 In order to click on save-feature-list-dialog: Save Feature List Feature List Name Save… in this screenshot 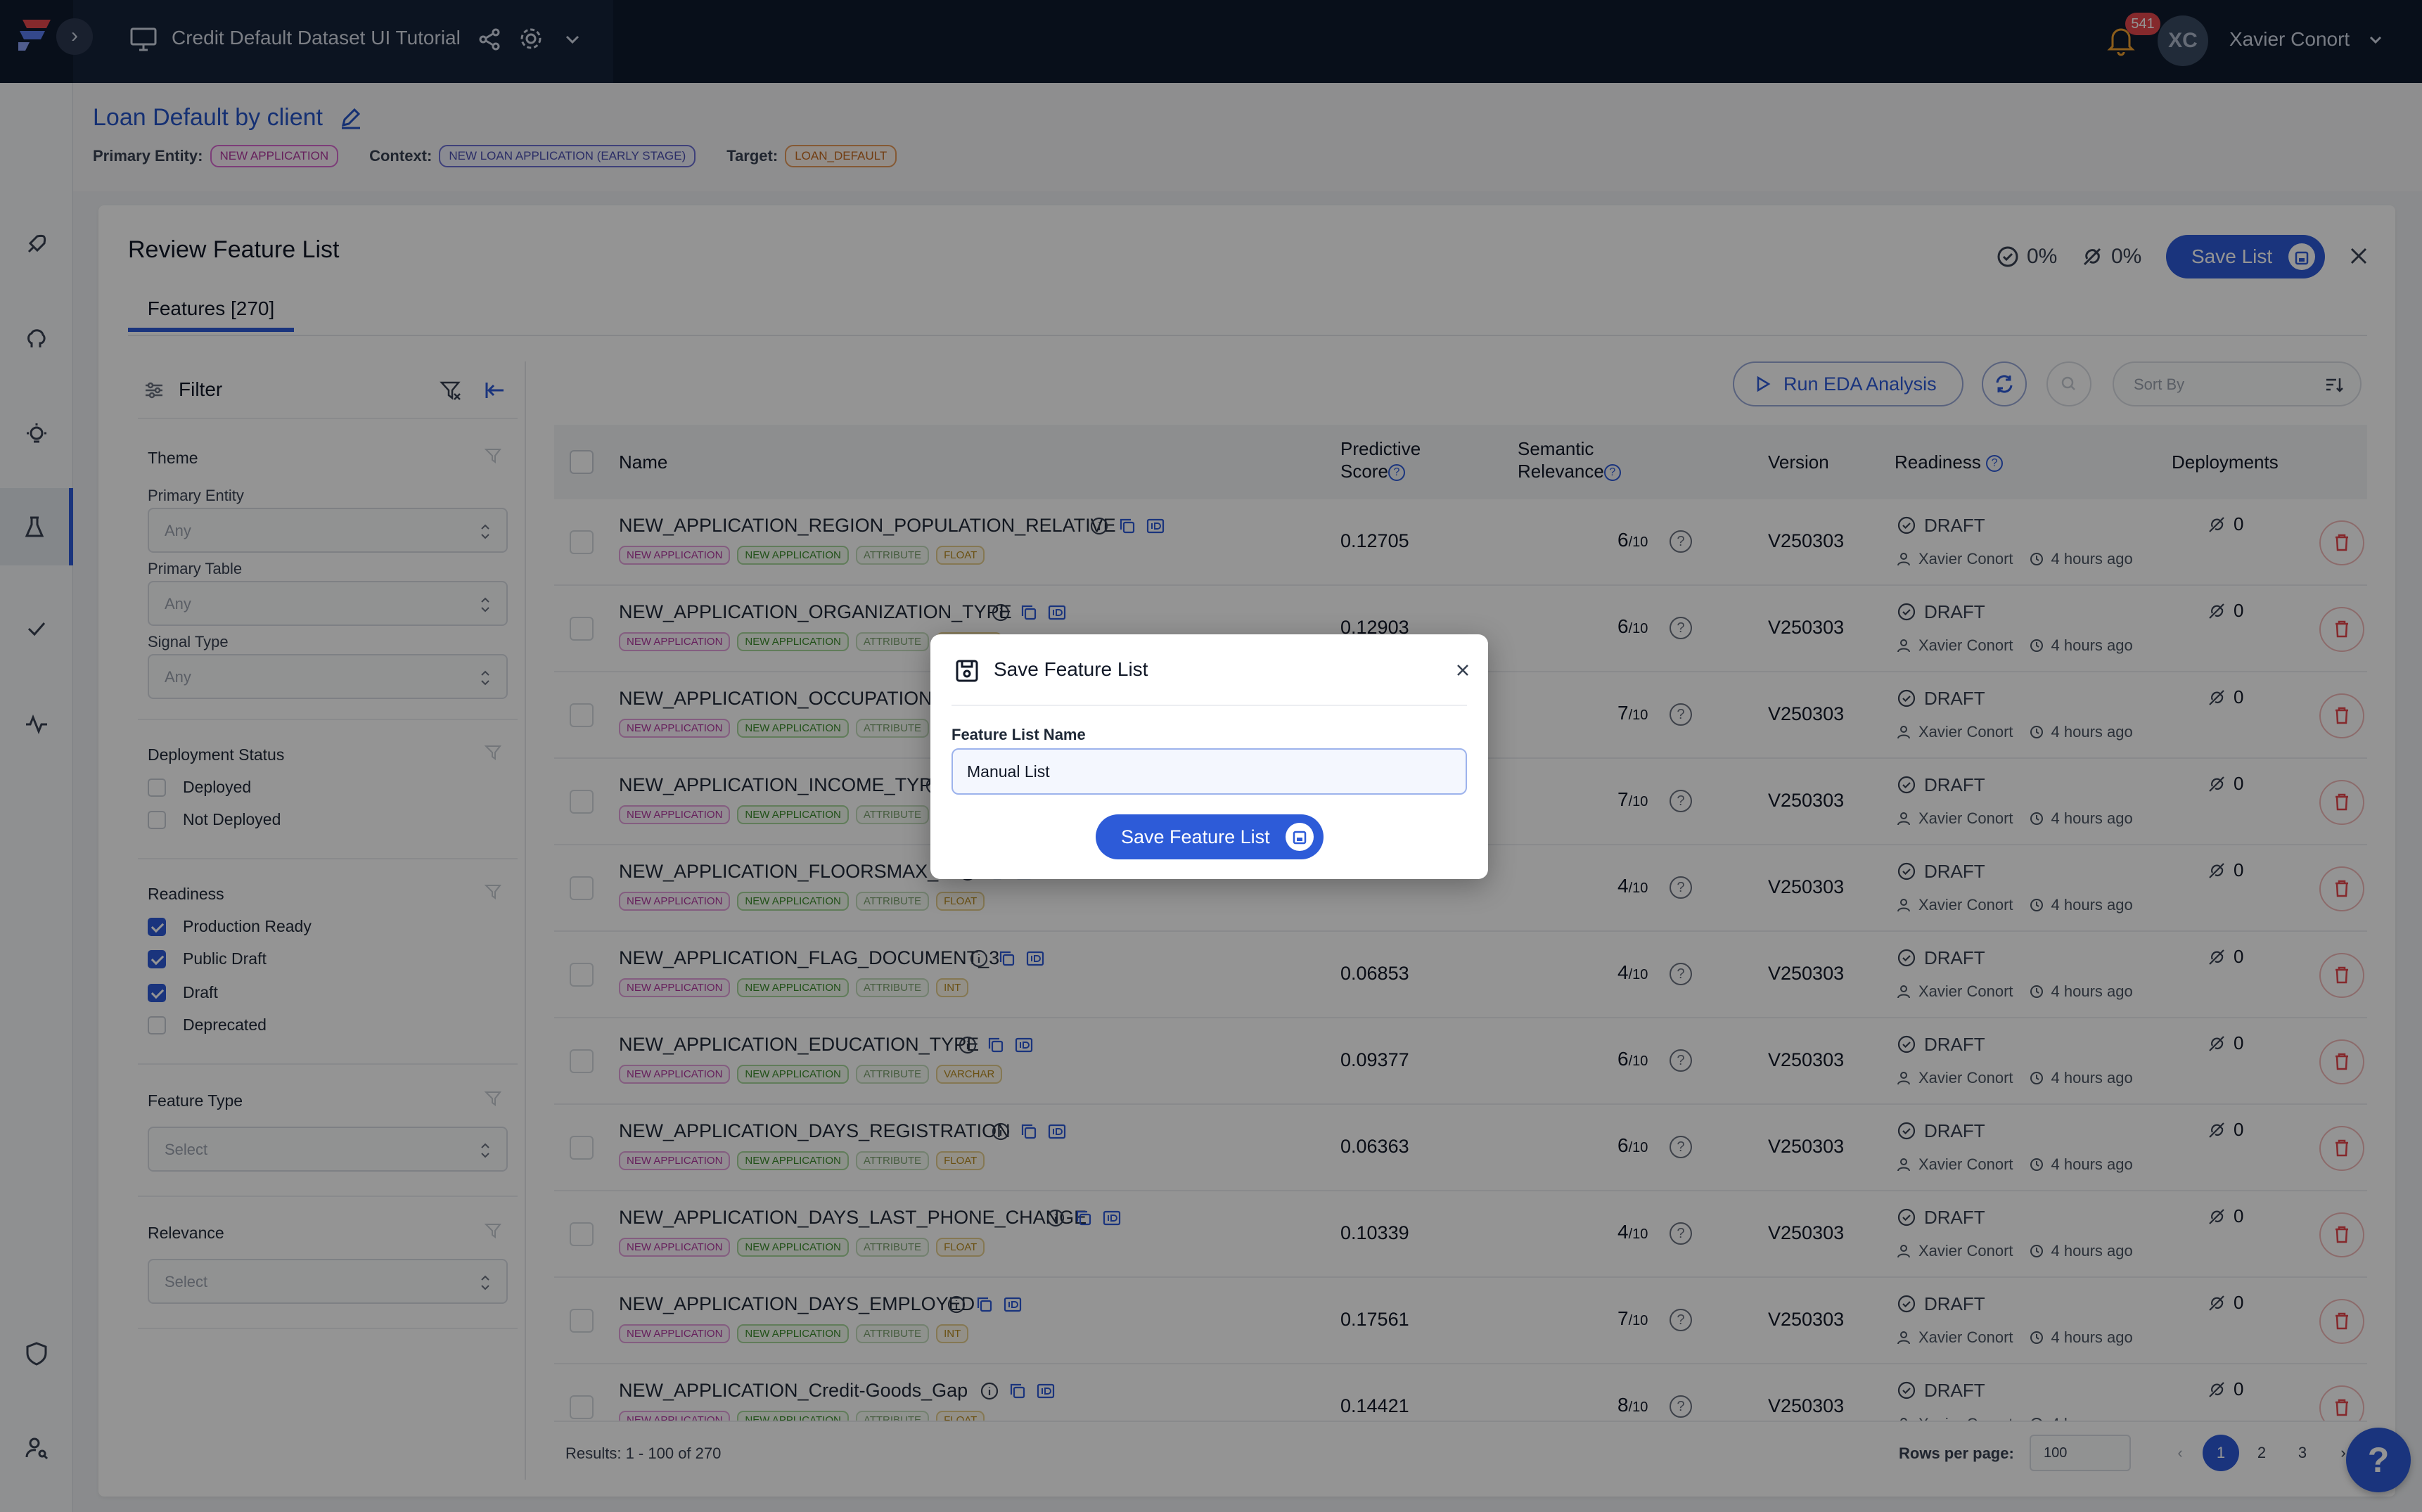, I will do `click(1209, 756)`.